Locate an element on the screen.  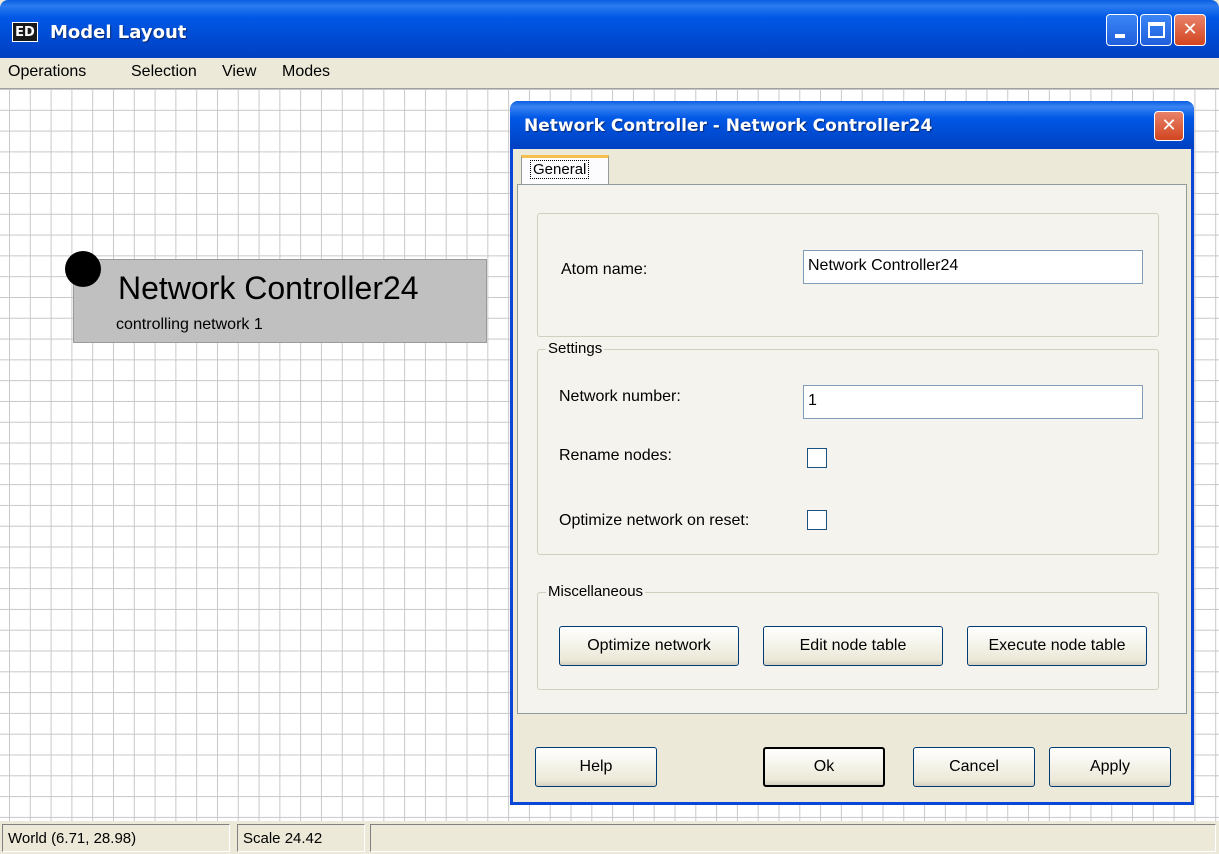
network-number-input: 1 is located at coordinates (973, 402).